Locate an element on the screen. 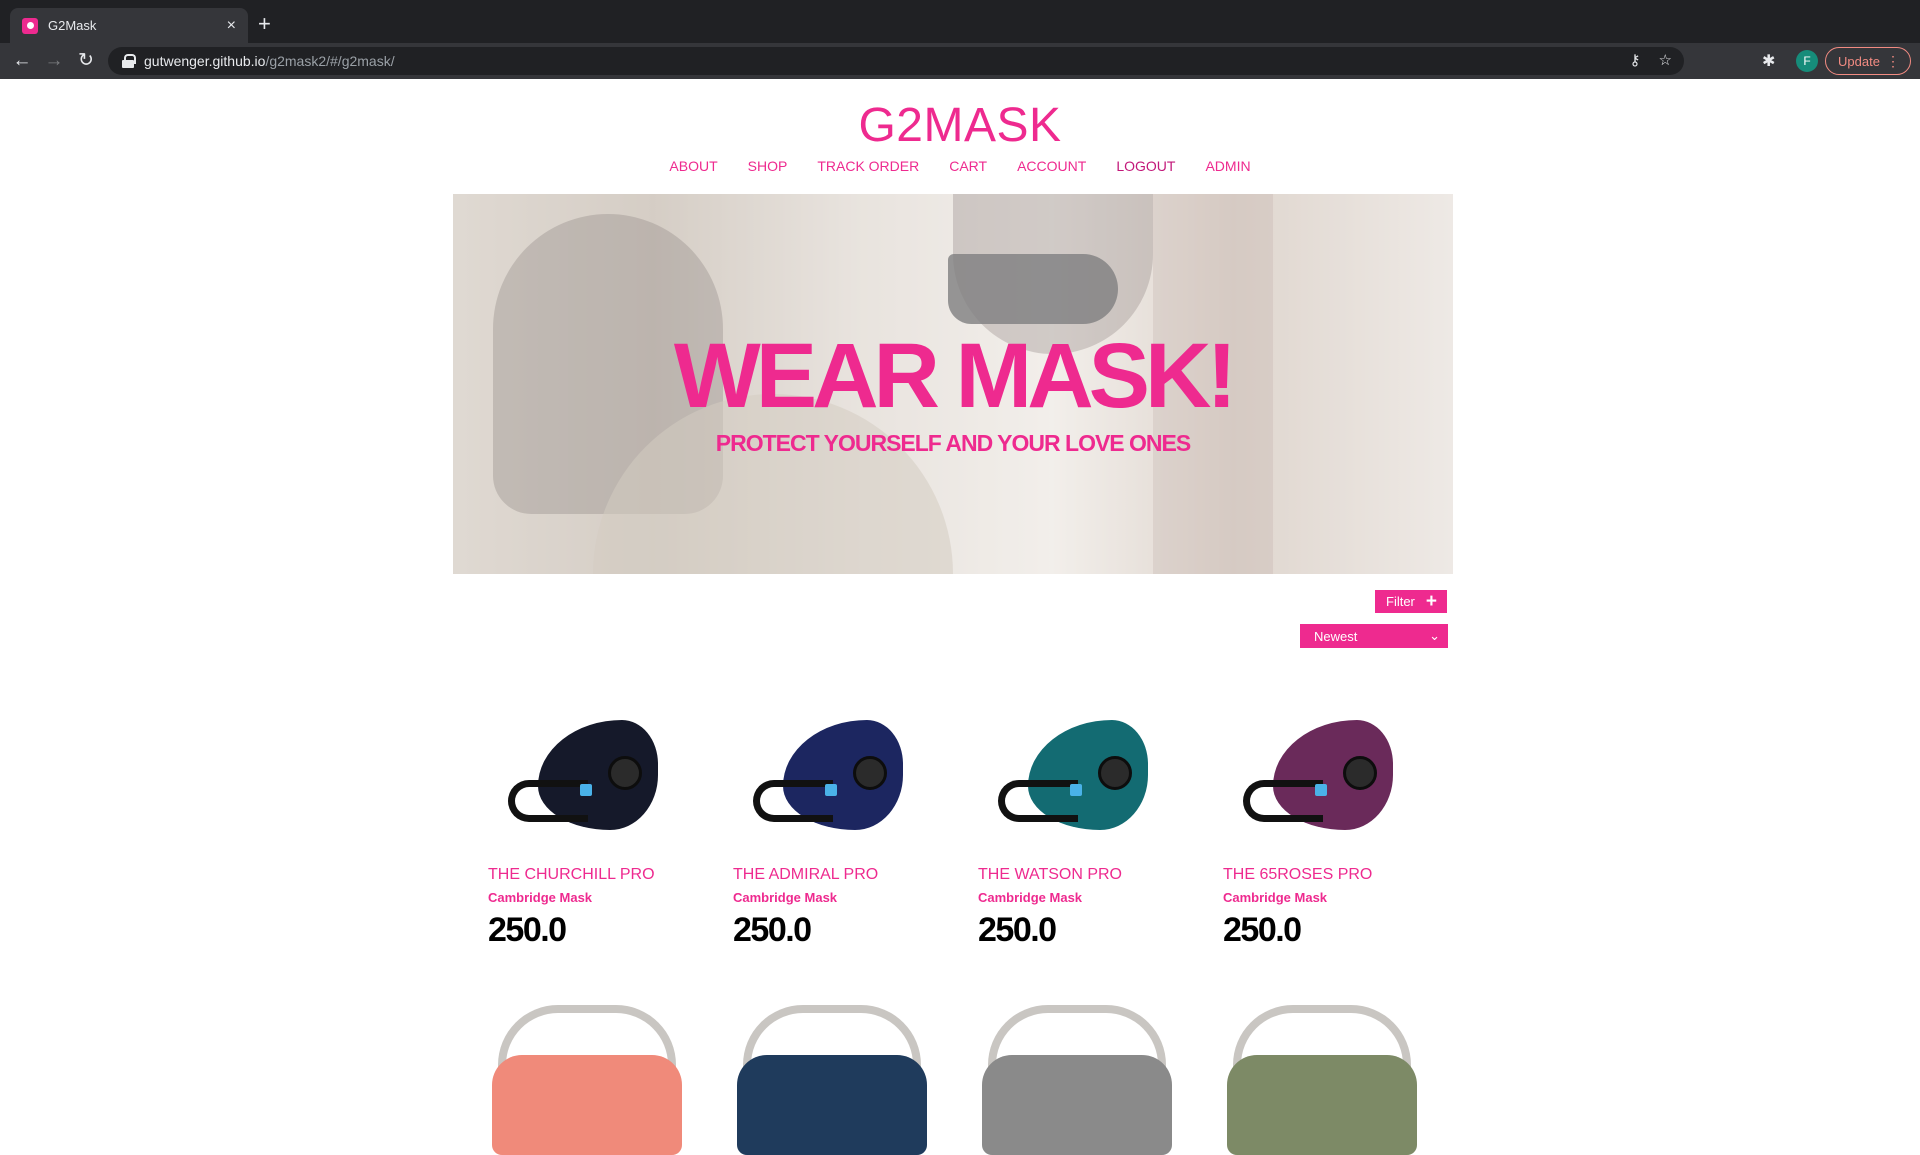  product-name: THE WATSON PRO is located at coordinates (1085, 875).